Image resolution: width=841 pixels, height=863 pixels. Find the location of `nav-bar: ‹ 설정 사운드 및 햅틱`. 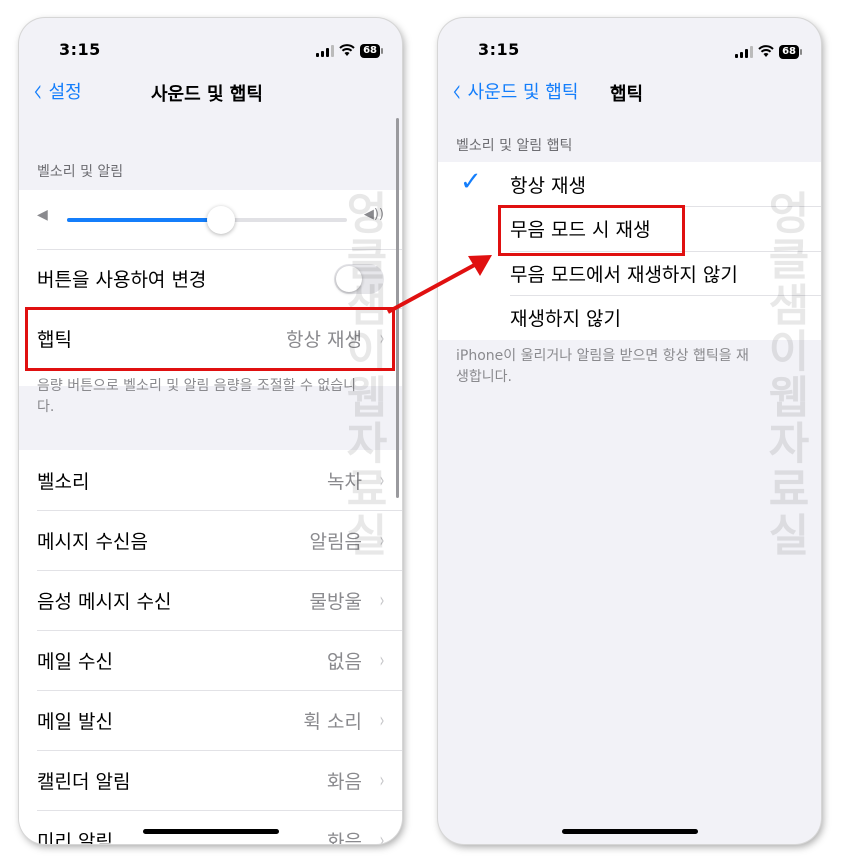

nav-bar: ‹ 설정 사운드 및 햅틱 is located at coordinates (210, 91).